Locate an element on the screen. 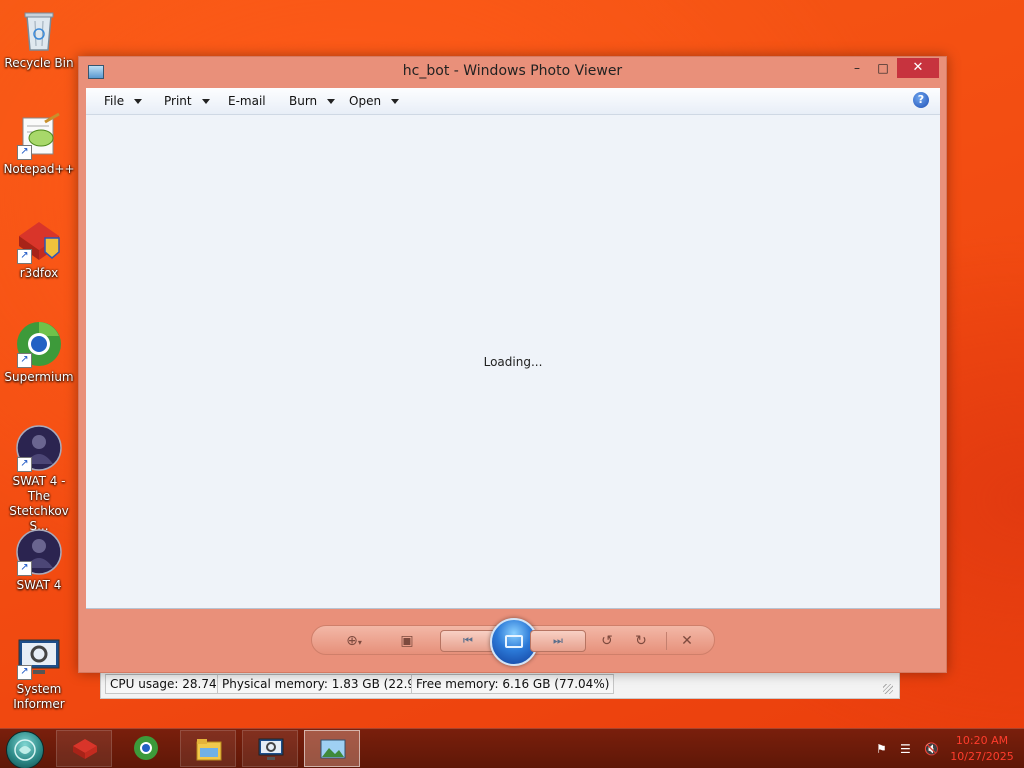  delete-button: ✕ is located at coordinates (687, 641).